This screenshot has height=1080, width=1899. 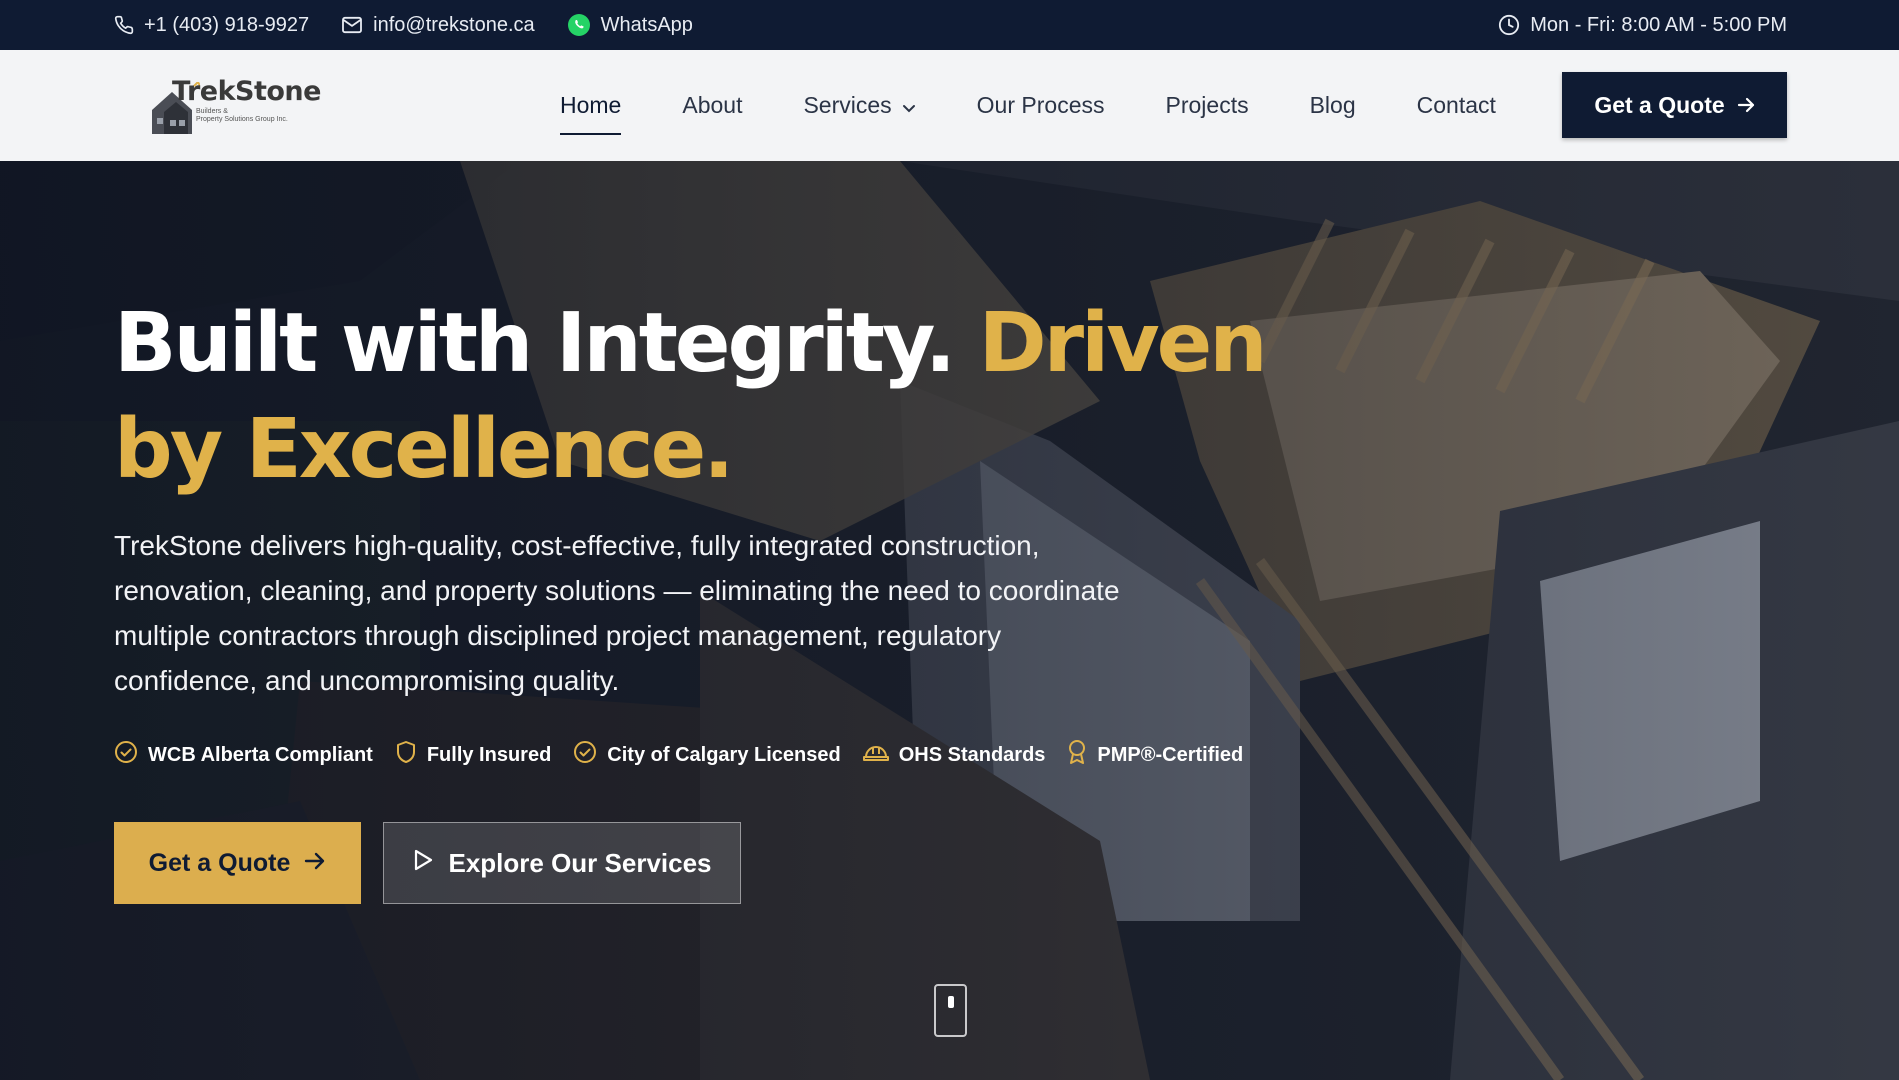 I want to click on badge-insured: Fully Insured, so click(x=473, y=755).